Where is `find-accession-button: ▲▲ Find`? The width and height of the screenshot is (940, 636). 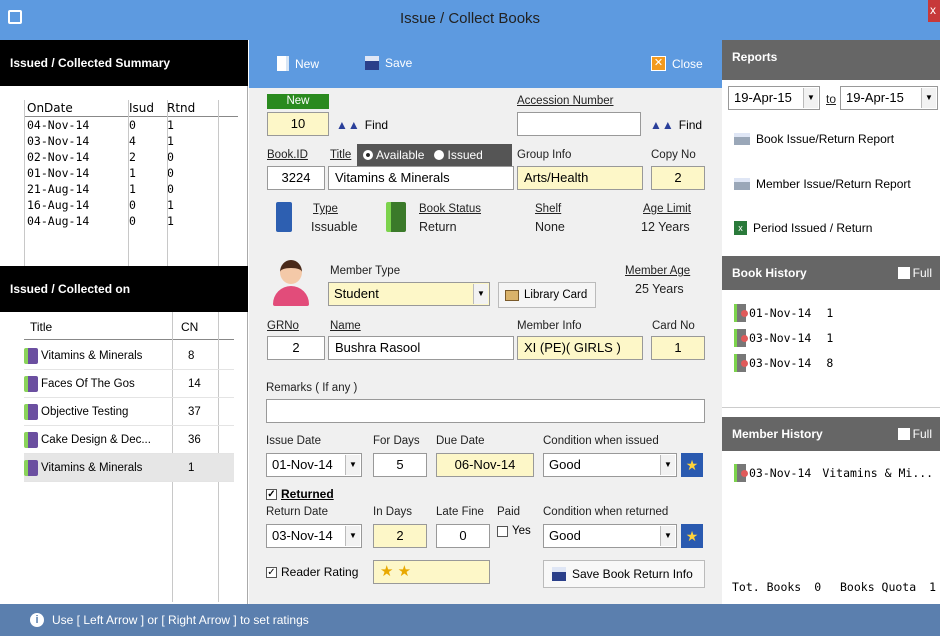
find-accession-button: ▲▲ Find is located at coordinates (676, 125).